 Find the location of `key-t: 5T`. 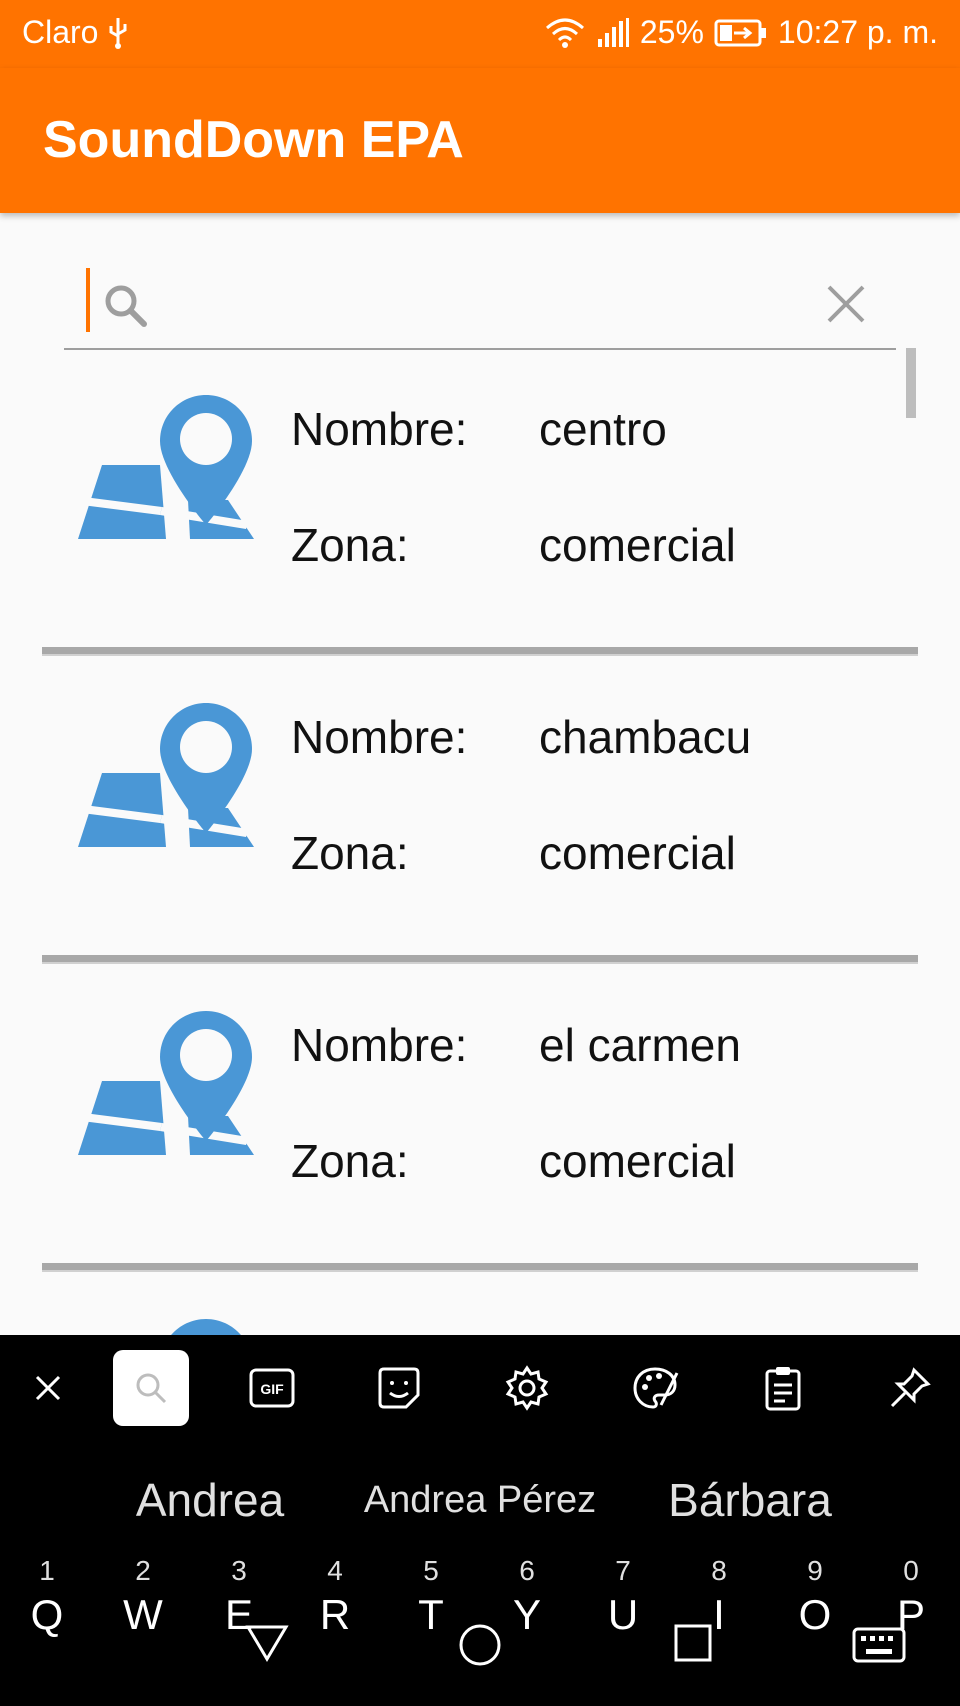

key-t: 5T is located at coordinates (431, 1597).